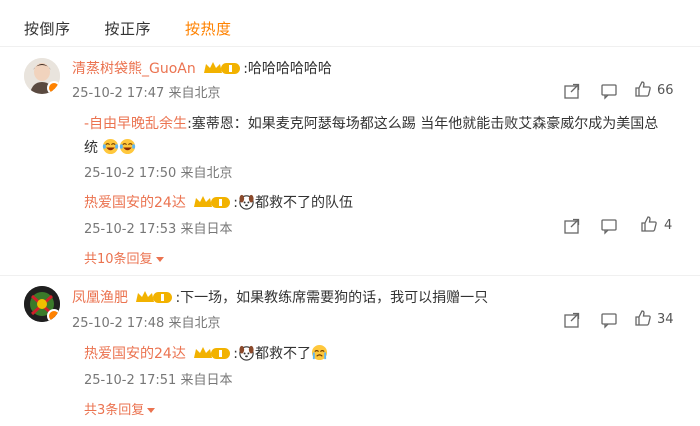  Describe the element at coordinates (287, 69) in the screenshot. I see `comment-1-text: :哈哈哈哈哈哈` at that location.